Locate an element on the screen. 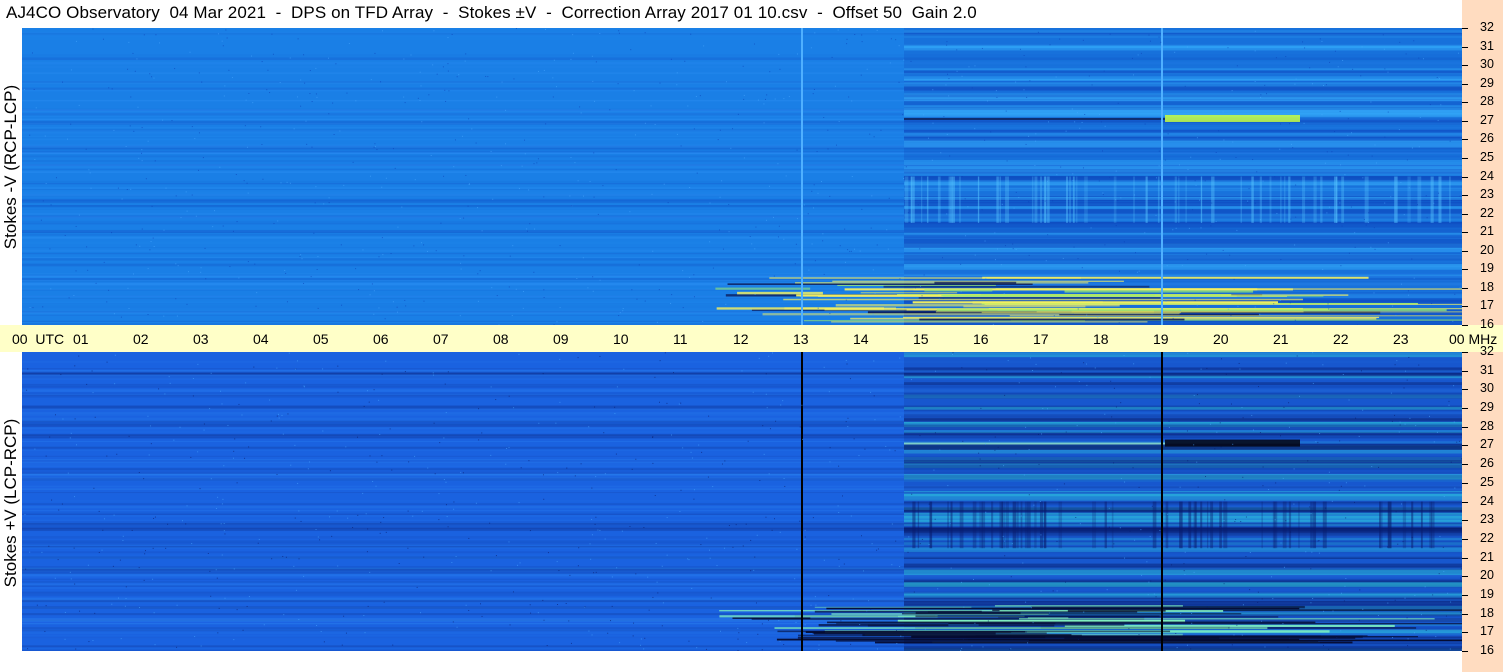 This screenshot has width=1503, height=672. frequency-tick-label: 22 is located at coordinates (1487, 212).